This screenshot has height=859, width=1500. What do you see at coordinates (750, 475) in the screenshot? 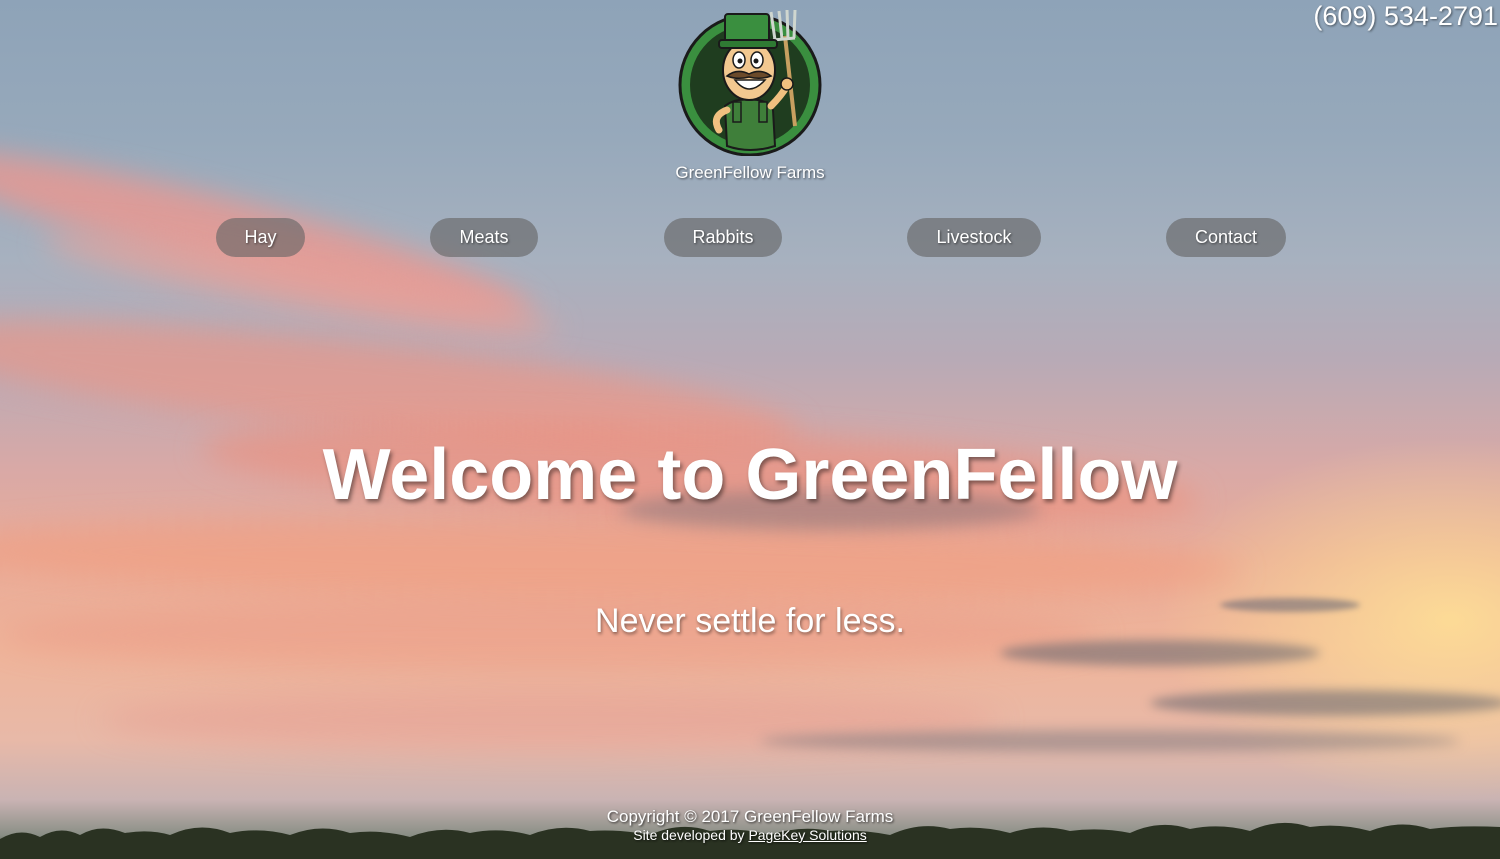
I see `hero-headline: Welcome to GreenFellow` at bounding box center [750, 475].